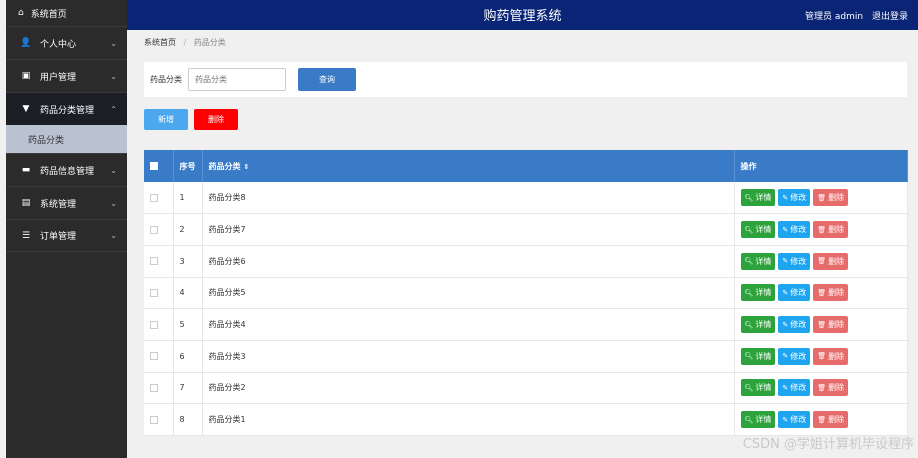  Describe the element at coordinates (468, 261) in the screenshot. I see `row-category: 药品分类6` at that location.